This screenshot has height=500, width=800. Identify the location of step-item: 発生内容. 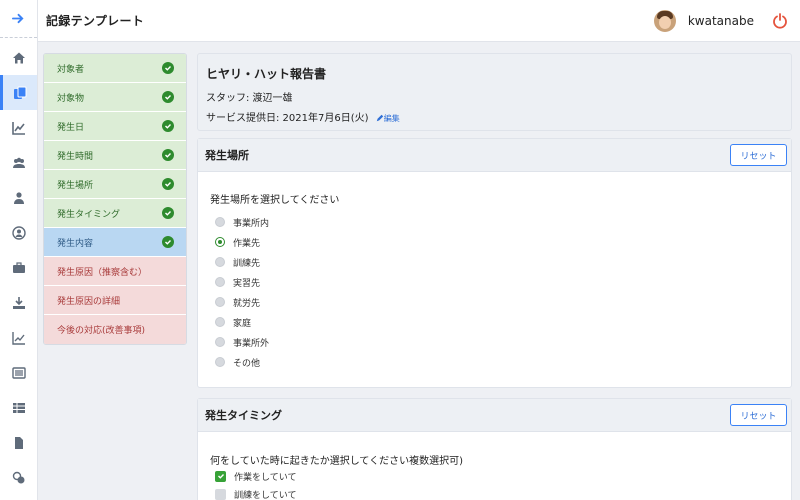
(115, 242).